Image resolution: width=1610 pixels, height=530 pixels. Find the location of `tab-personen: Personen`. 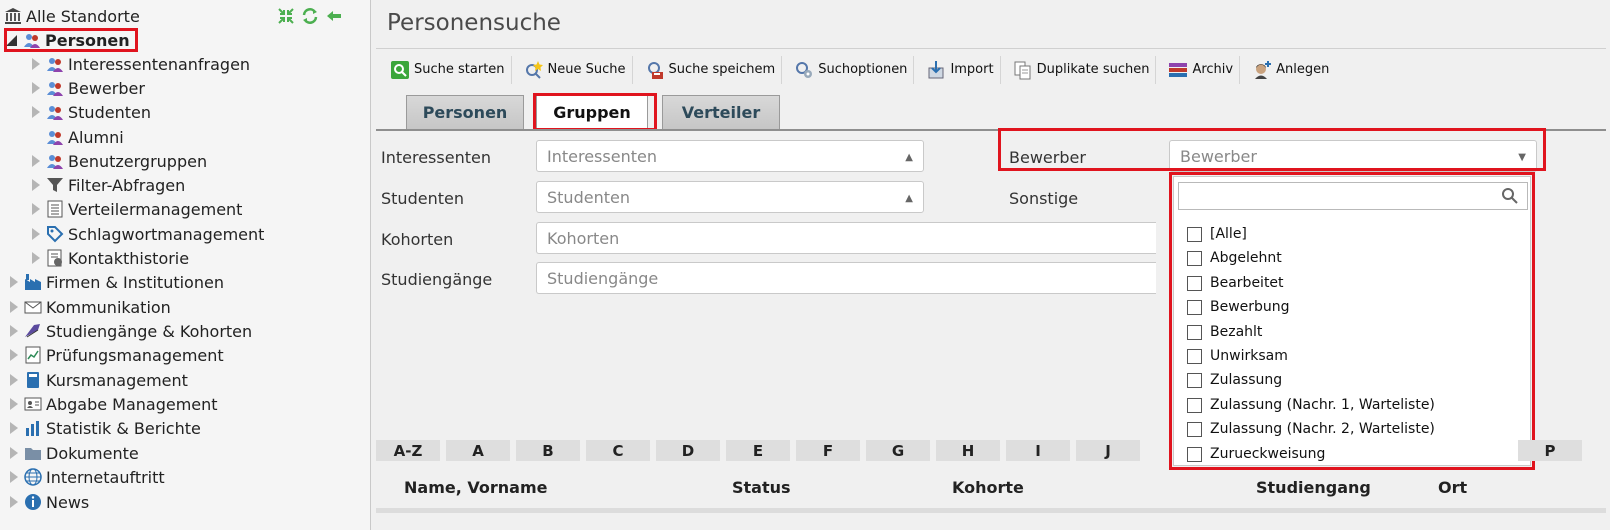

tab-personen: Personen is located at coordinates (465, 112).